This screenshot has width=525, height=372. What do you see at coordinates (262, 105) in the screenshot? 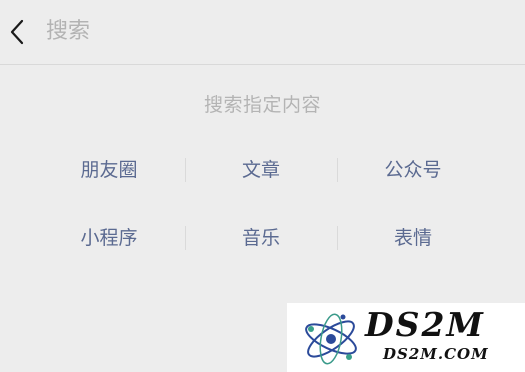
I see `section-title: 搜索指定内容` at bounding box center [262, 105].